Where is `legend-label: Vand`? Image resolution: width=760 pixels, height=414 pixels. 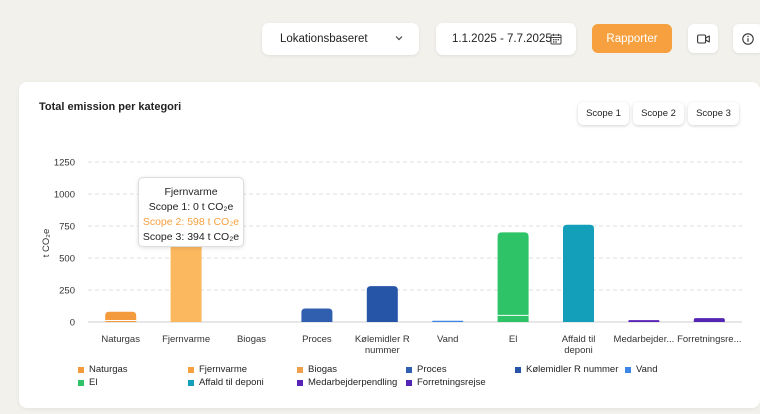
legend-label: Vand is located at coordinates (647, 369).